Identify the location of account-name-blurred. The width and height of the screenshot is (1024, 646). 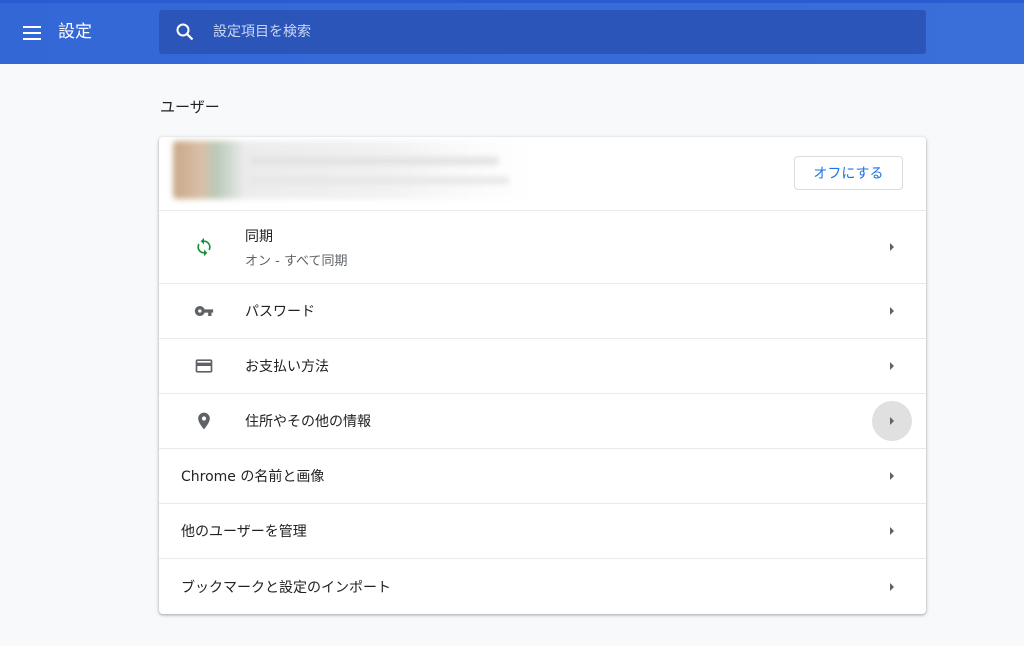
(374, 161).